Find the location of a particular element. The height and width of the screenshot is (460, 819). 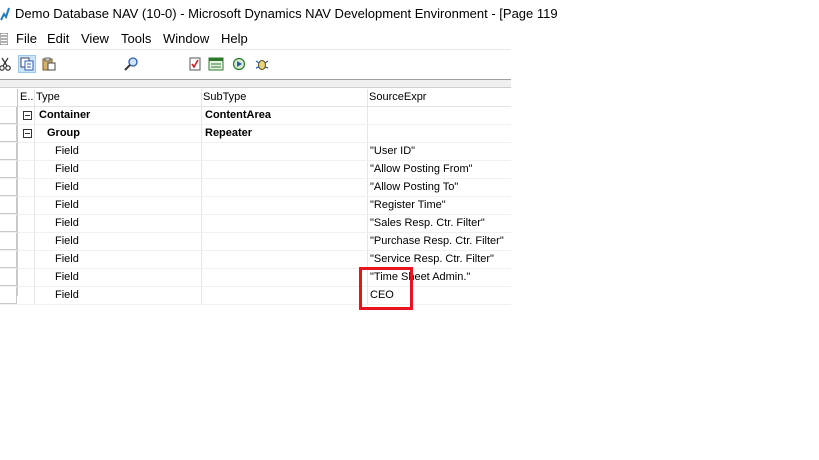

menu-view: View is located at coordinates (95, 38).